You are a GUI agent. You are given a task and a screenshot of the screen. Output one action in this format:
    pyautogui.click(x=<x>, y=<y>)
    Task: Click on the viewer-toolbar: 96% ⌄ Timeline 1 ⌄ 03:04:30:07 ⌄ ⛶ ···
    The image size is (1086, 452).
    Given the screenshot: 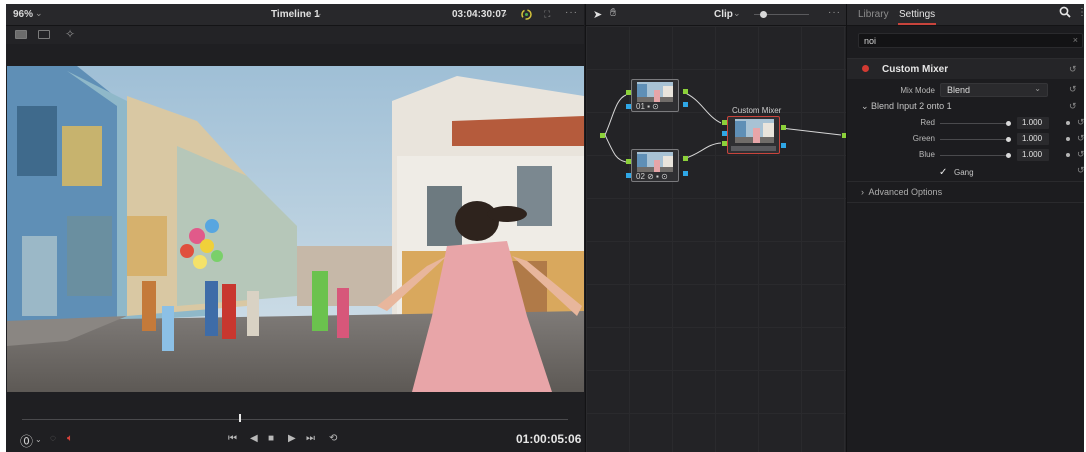 What is the action you would take?
    pyautogui.click(x=295, y=15)
    